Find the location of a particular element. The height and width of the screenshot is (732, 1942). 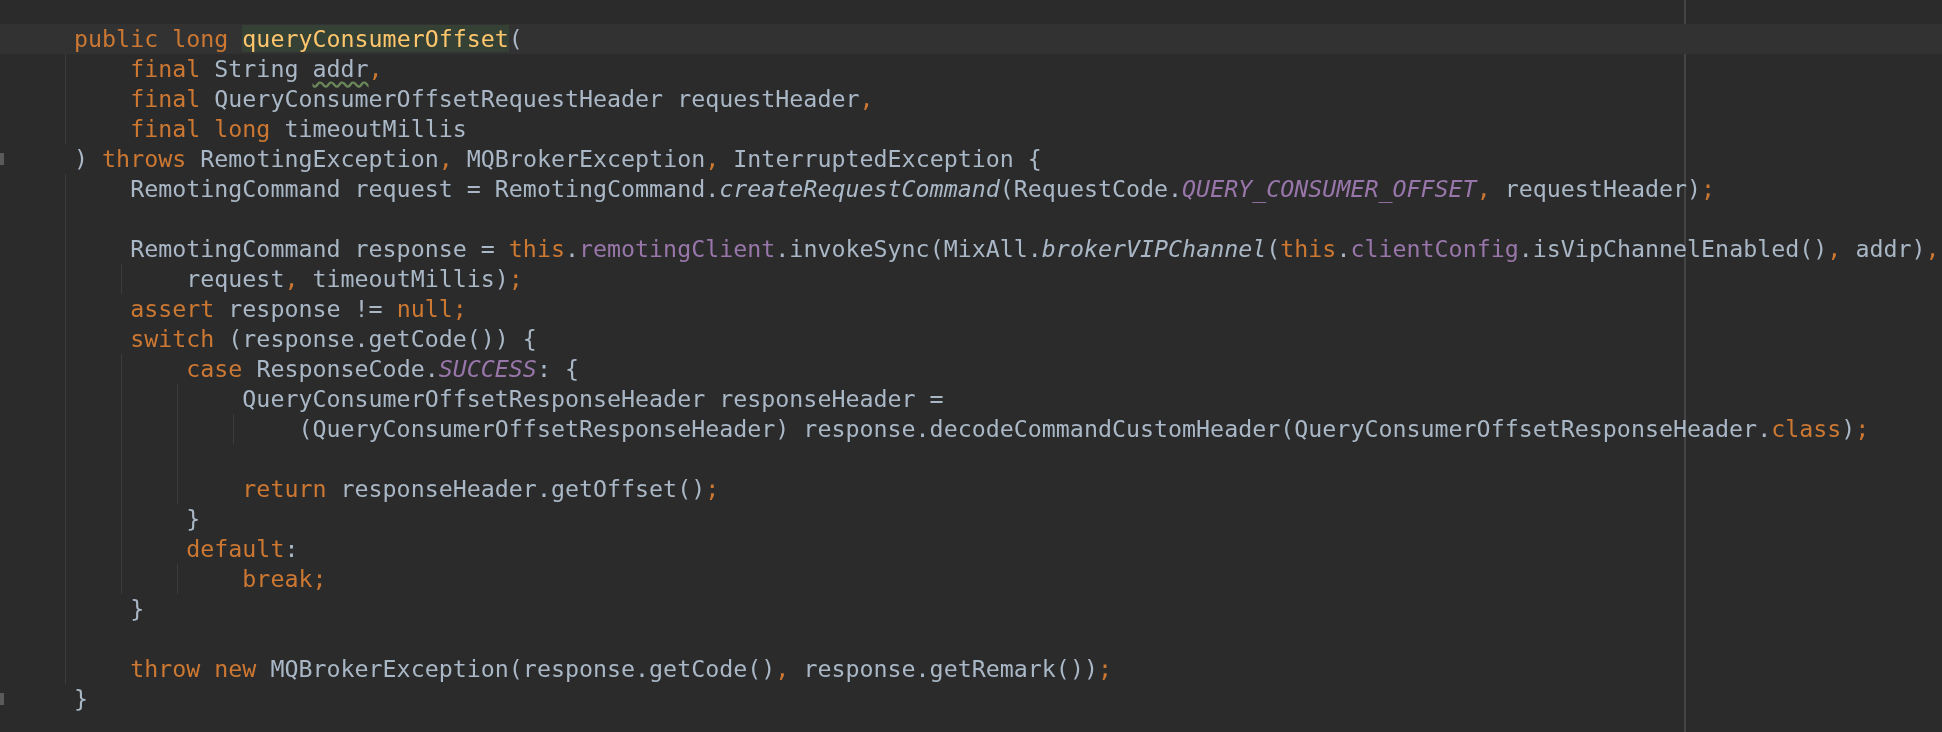

keyword: final long is located at coordinates (201, 128).